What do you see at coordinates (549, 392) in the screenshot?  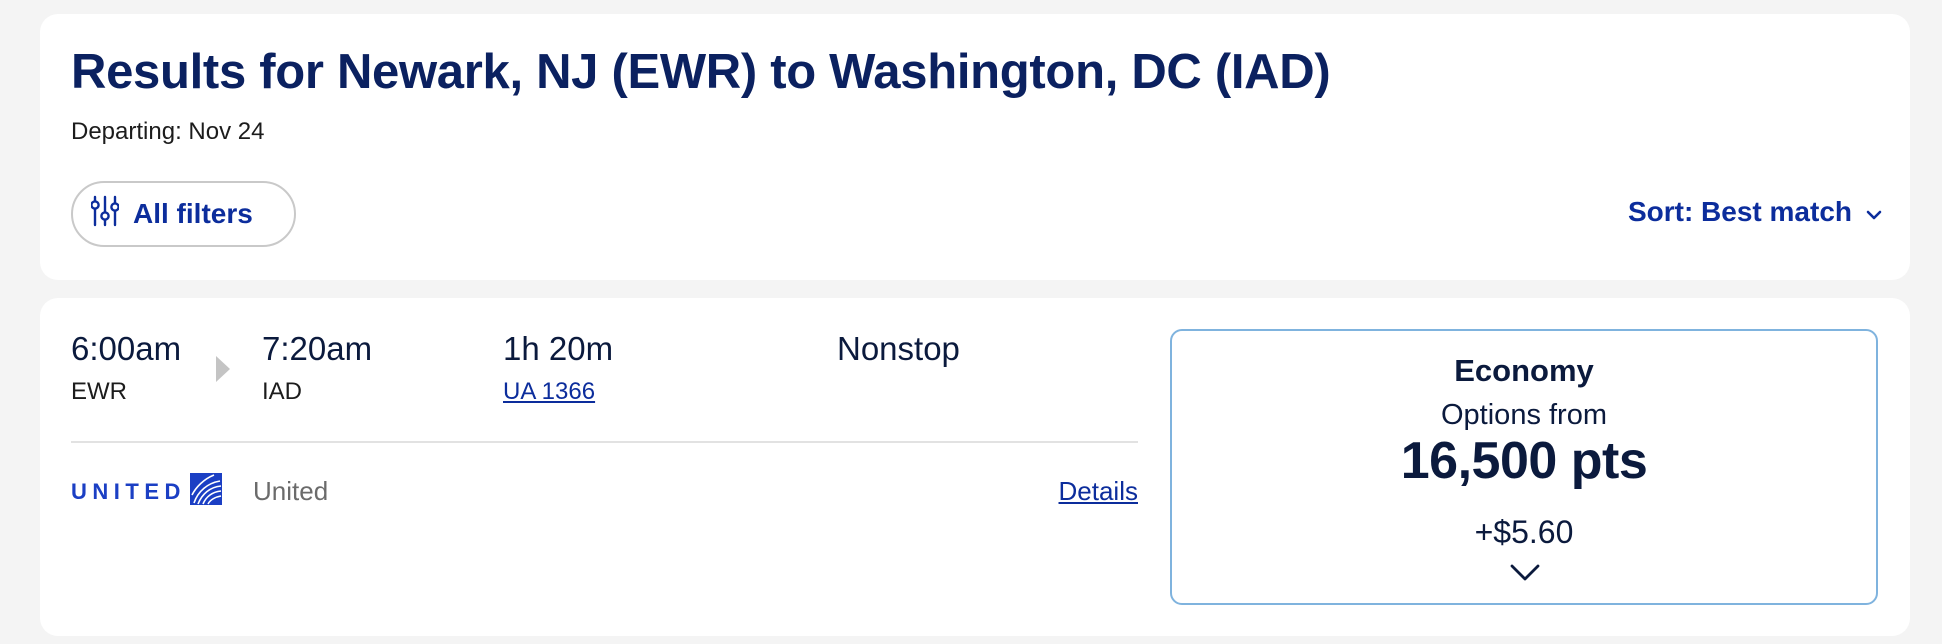 I see `flight-number-link: UA 1366` at bounding box center [549, 392].